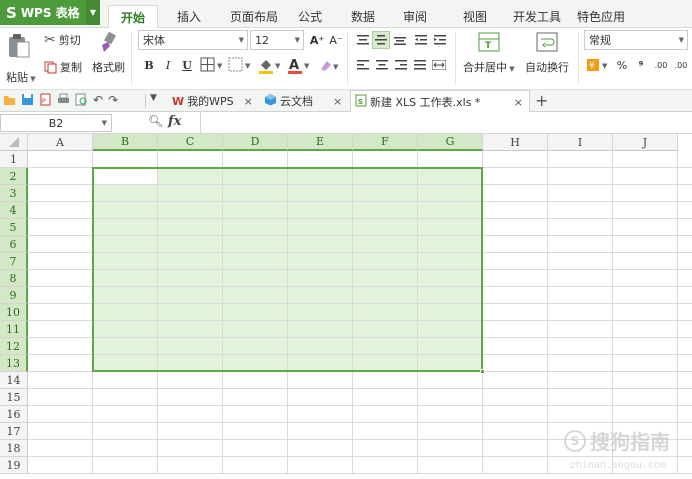 This screenshot has height=479, width=692. What do you see at coordinates (382, 65) in the screenshot?
I see `align-center-icon` at bounding box center [382, 65].